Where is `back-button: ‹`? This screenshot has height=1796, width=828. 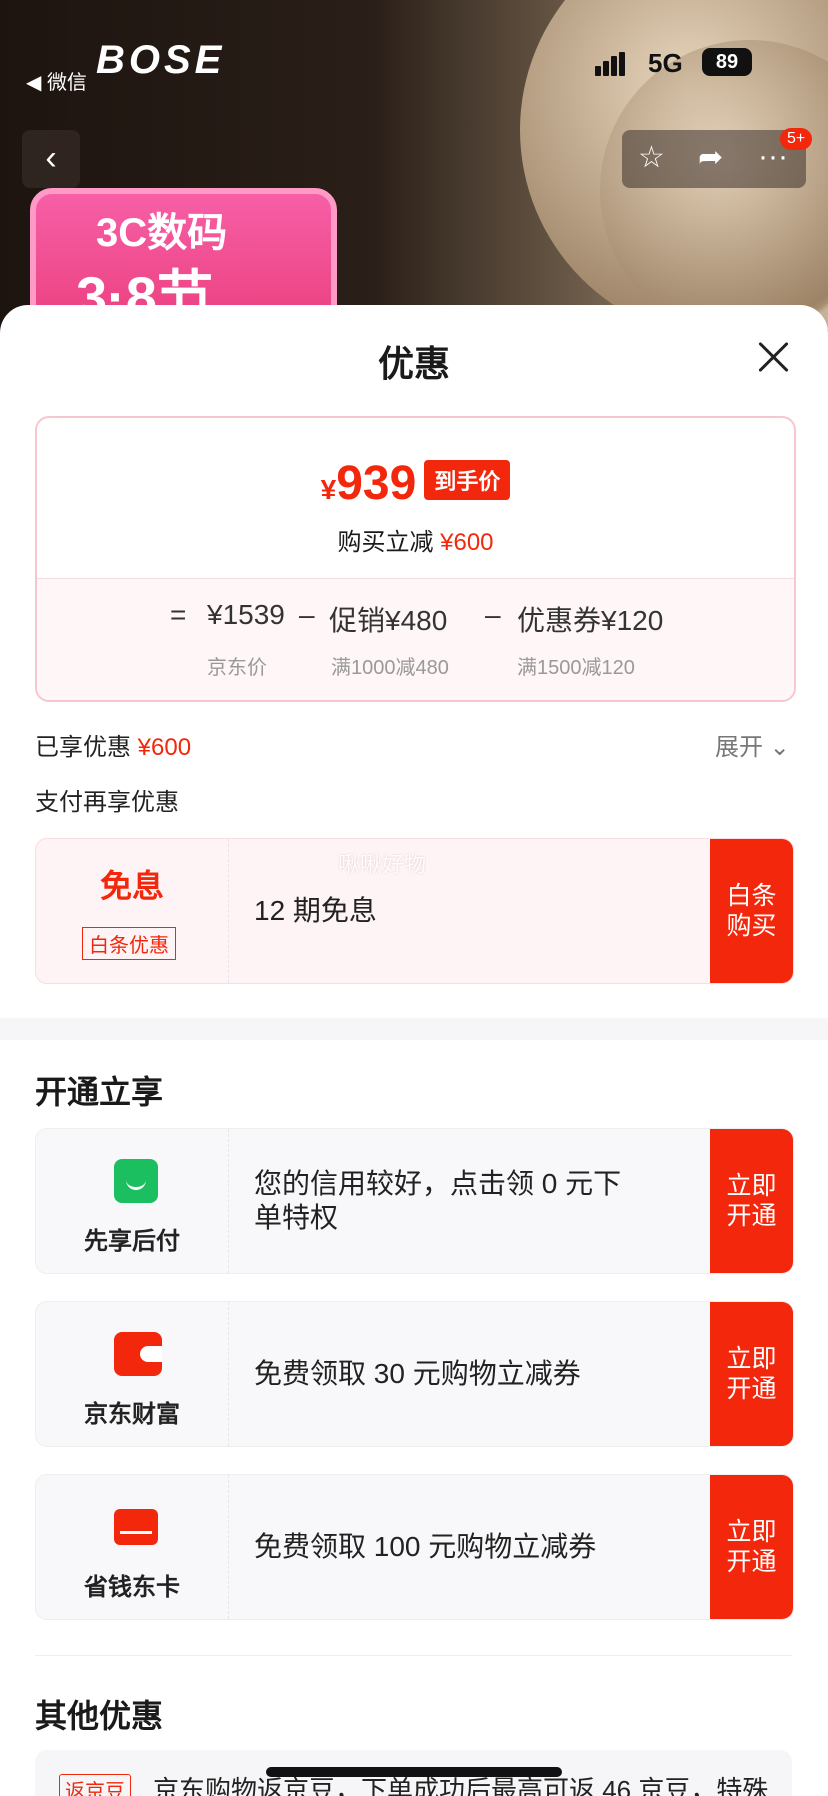
back-button: ‹ is located at coordinates (51, 159).